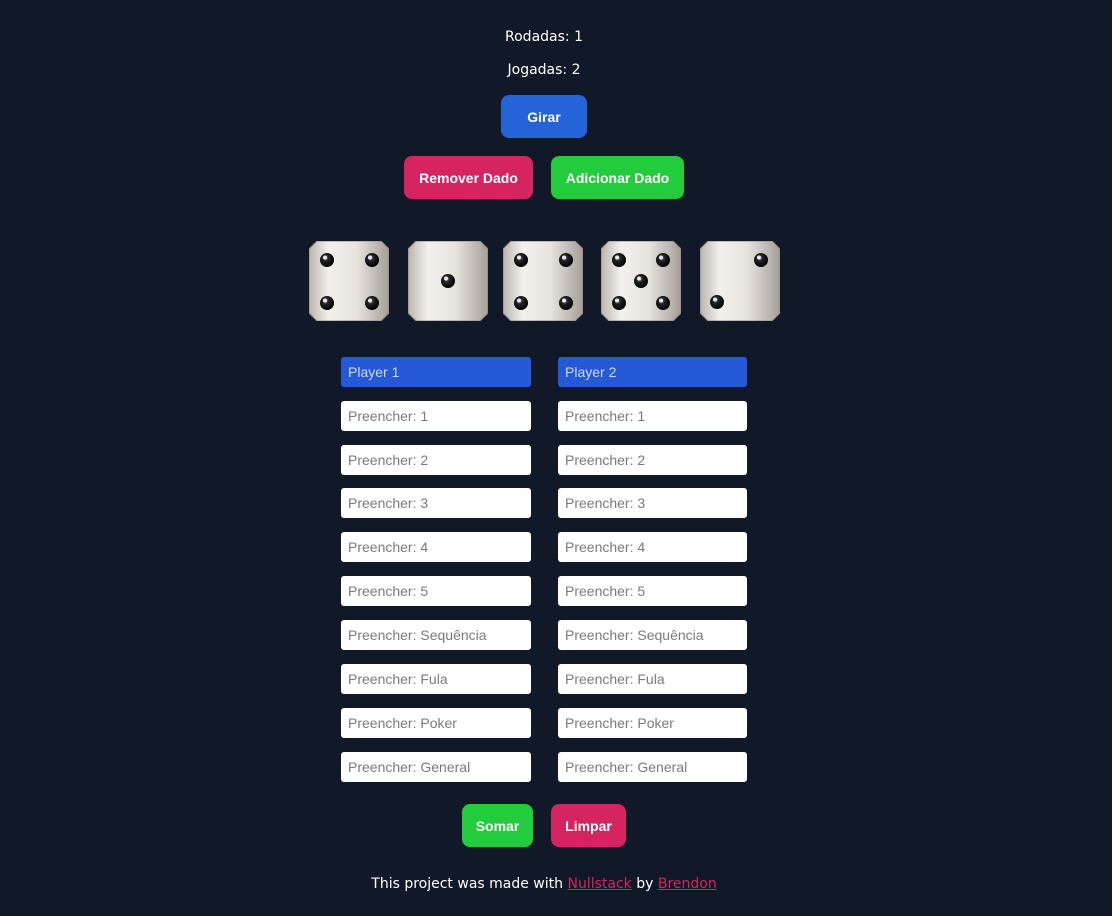 The width and height of the screenshot is (1112, 916). I want to click on player-2-field-sequencia, so click(652, 635).